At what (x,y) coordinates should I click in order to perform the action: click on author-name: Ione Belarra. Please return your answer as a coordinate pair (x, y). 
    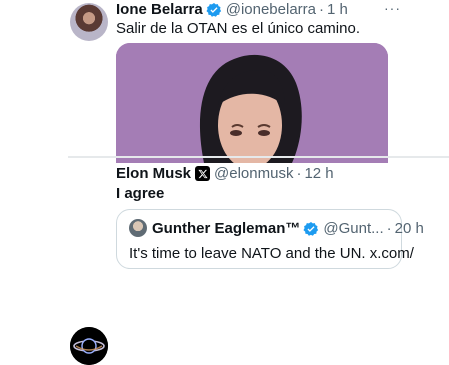
    Looking at the image, I should click on (159, 9).